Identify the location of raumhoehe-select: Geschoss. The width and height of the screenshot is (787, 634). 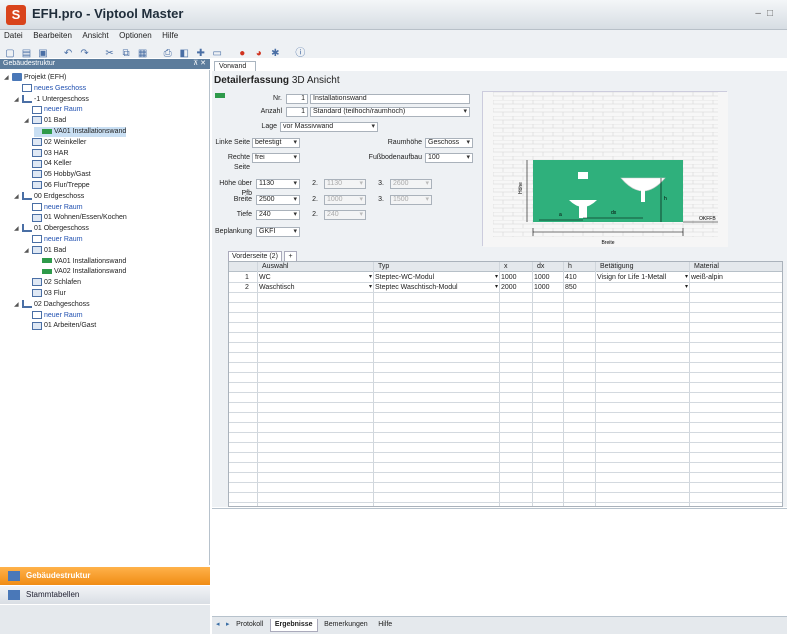
(449, 143).